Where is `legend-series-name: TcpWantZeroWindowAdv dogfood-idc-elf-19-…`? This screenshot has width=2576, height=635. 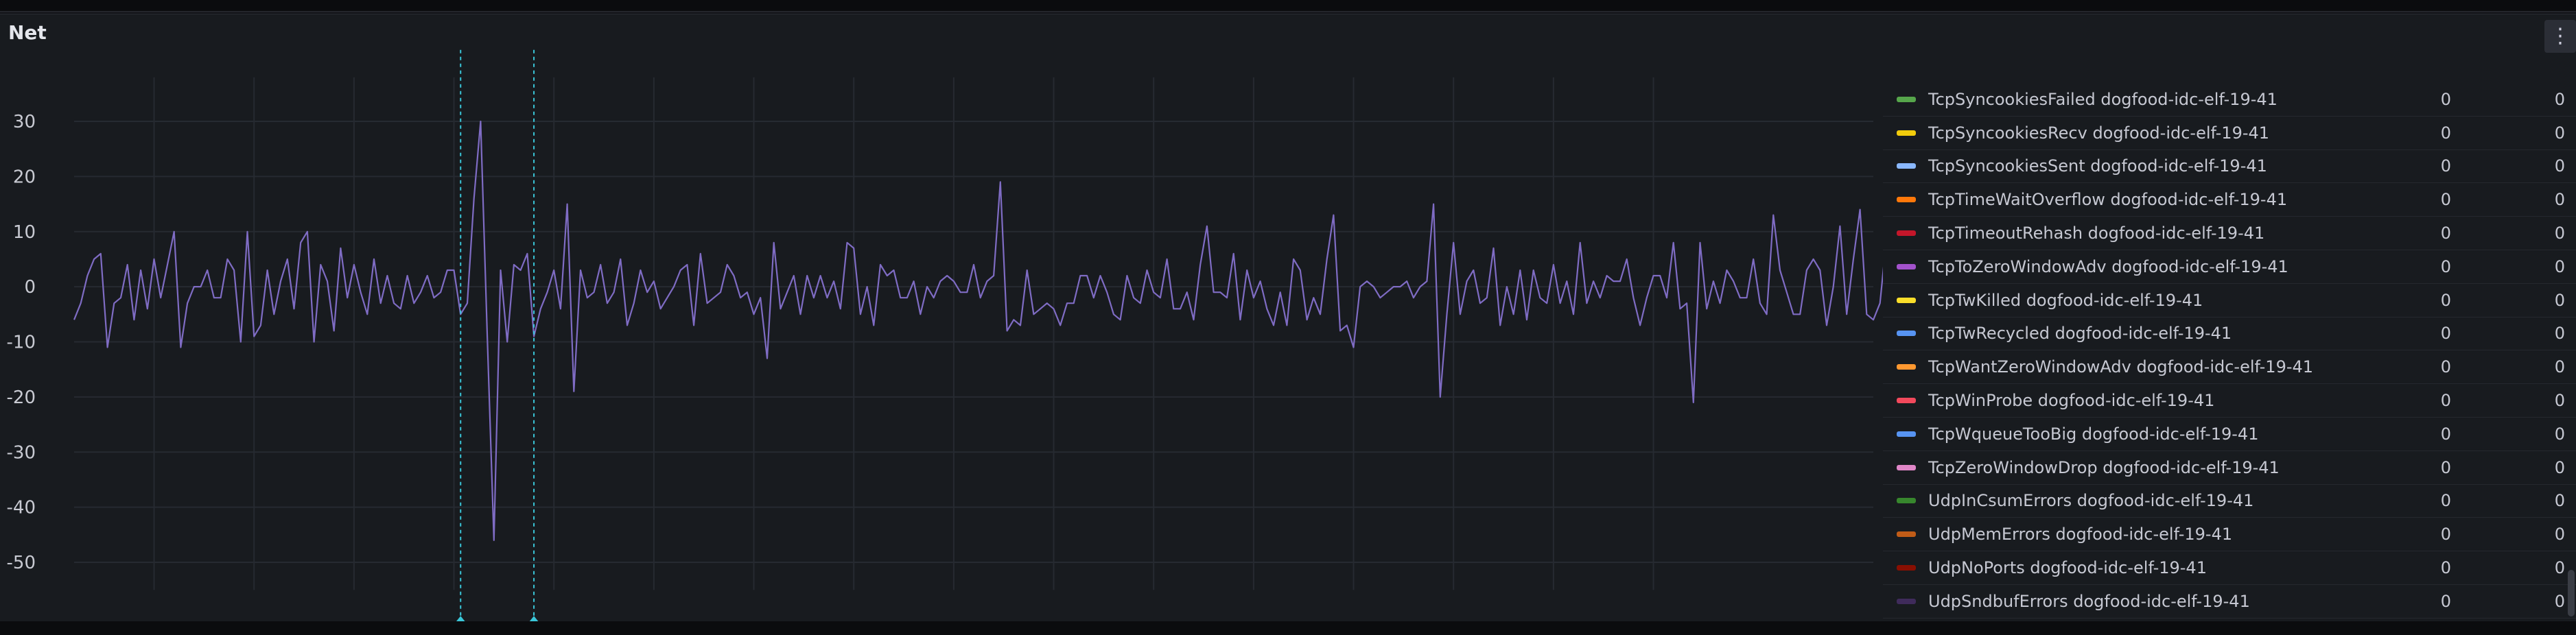
legend-series-name: TcpWantZeroWindowAdv dogfood-idc-elf-19-… is located at coordinates (2121, 367).